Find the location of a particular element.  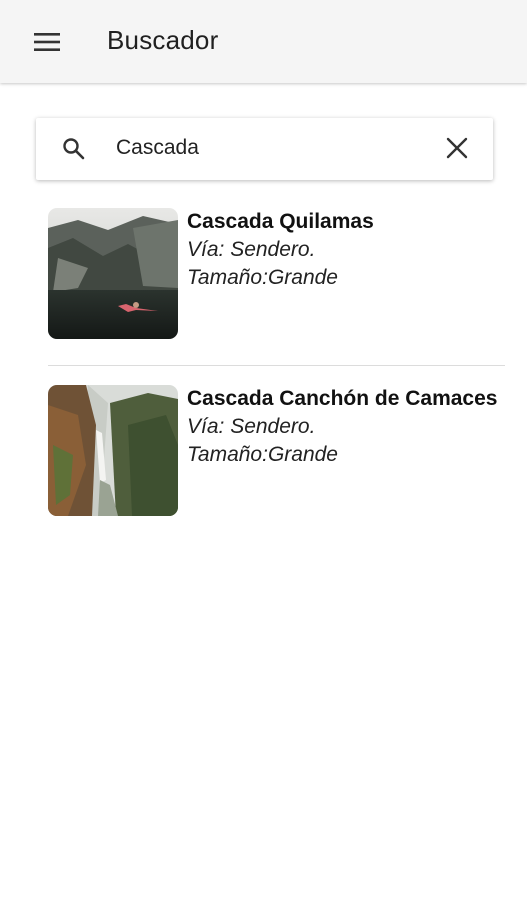

close-icon is located at coordinates (457, 148).